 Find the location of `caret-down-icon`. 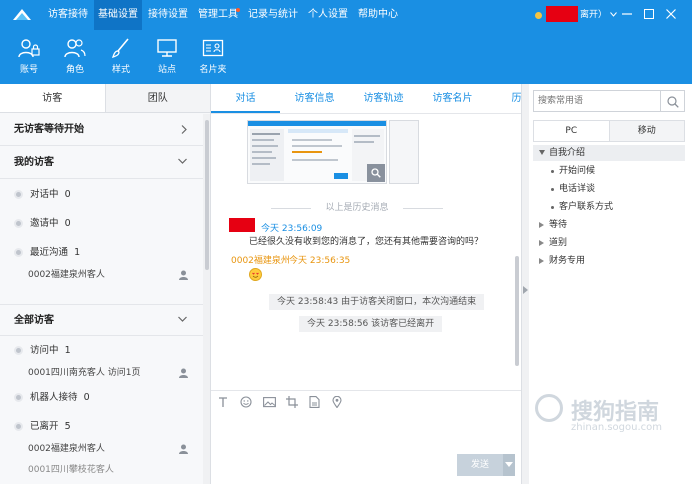

caret-down-icon is located at coordinates (509, 464).